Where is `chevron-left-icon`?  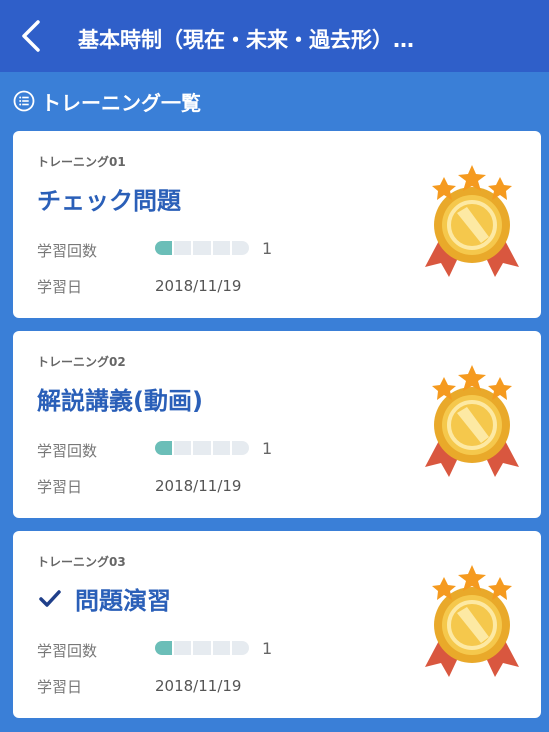 chevron-left-icon is located at coordinates (31, 36).